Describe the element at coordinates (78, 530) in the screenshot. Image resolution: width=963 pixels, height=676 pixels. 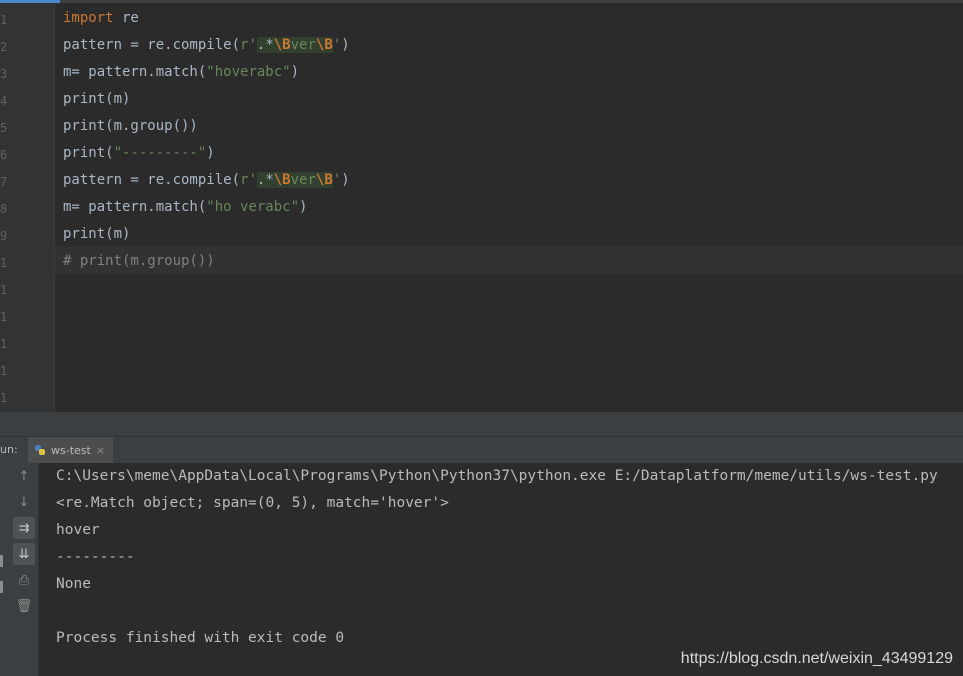
I see `console-line: hover` at that location.